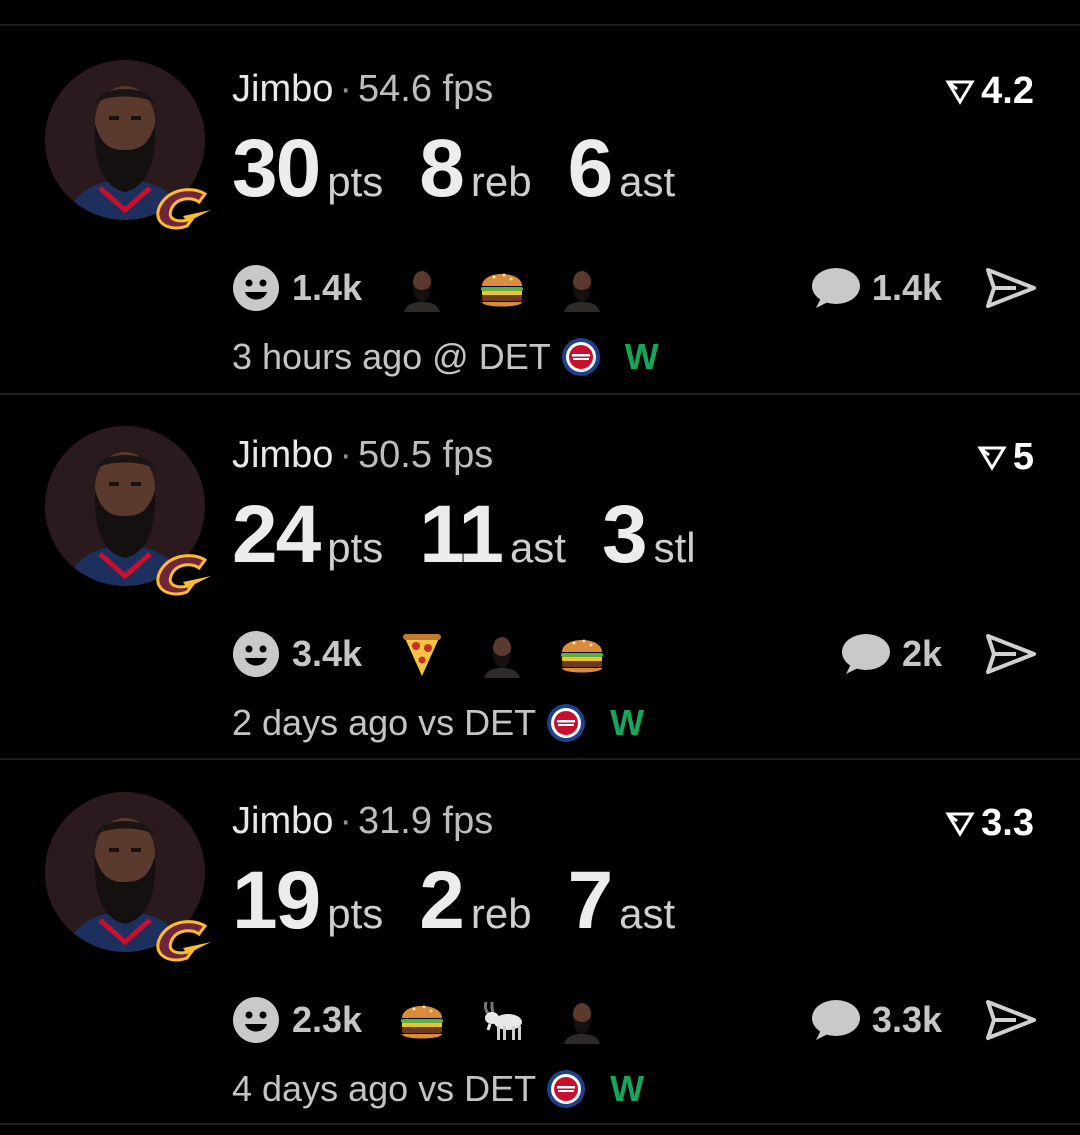  Describe the element at coordinates (391, 356) in the screenshot. I see `timestamp: 3 hours ago @ DET` at that location.